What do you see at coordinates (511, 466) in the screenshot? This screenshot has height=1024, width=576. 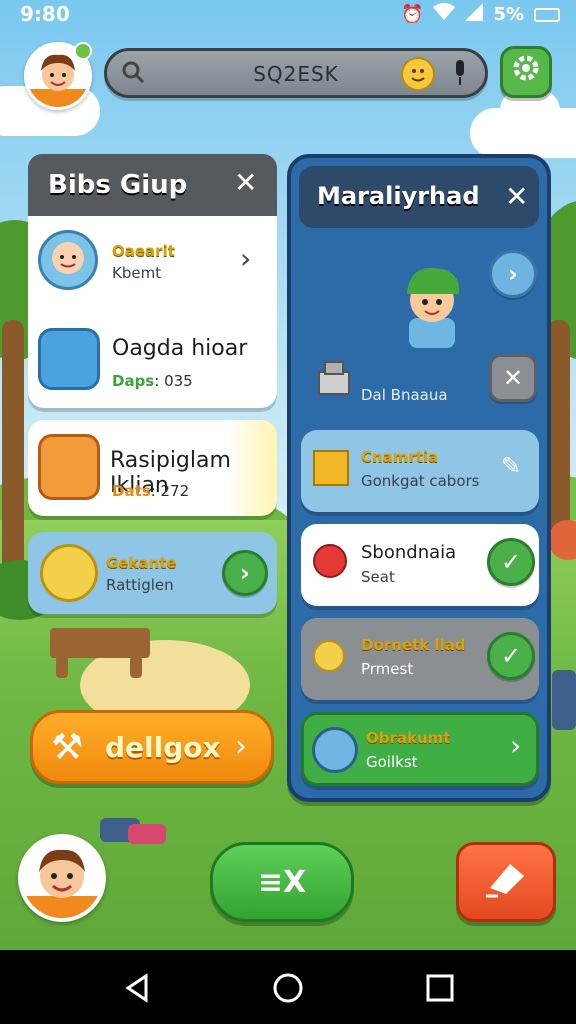 I see `pencil-icon: ✎` at bounding box center [511, 466].